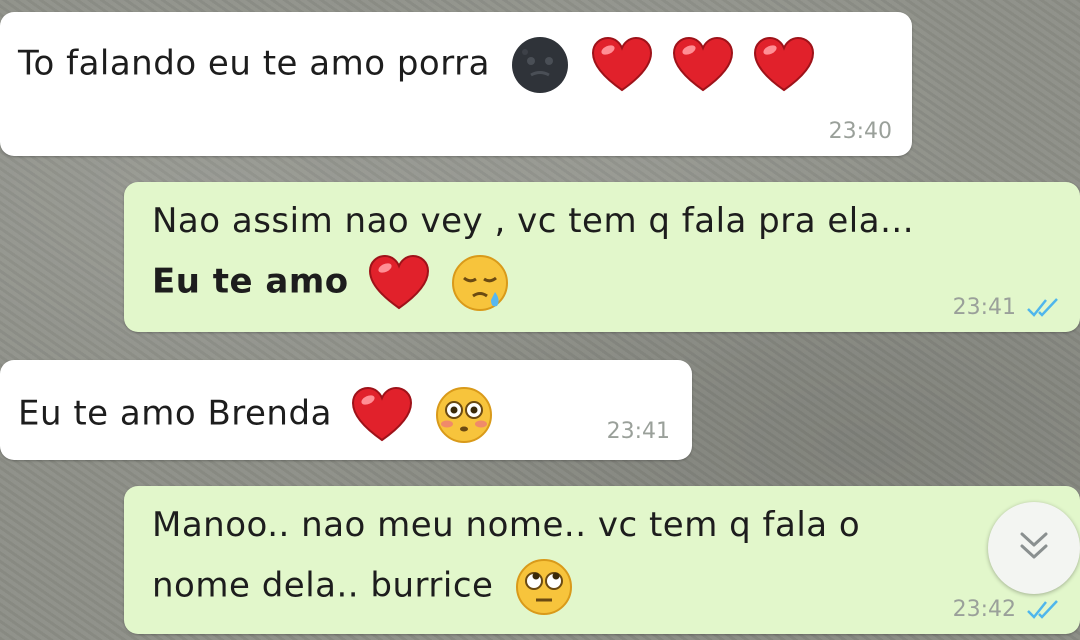 This screenshot has width=1080, height=640. I want to click on message-meta: 23:40, so click(860, 131).